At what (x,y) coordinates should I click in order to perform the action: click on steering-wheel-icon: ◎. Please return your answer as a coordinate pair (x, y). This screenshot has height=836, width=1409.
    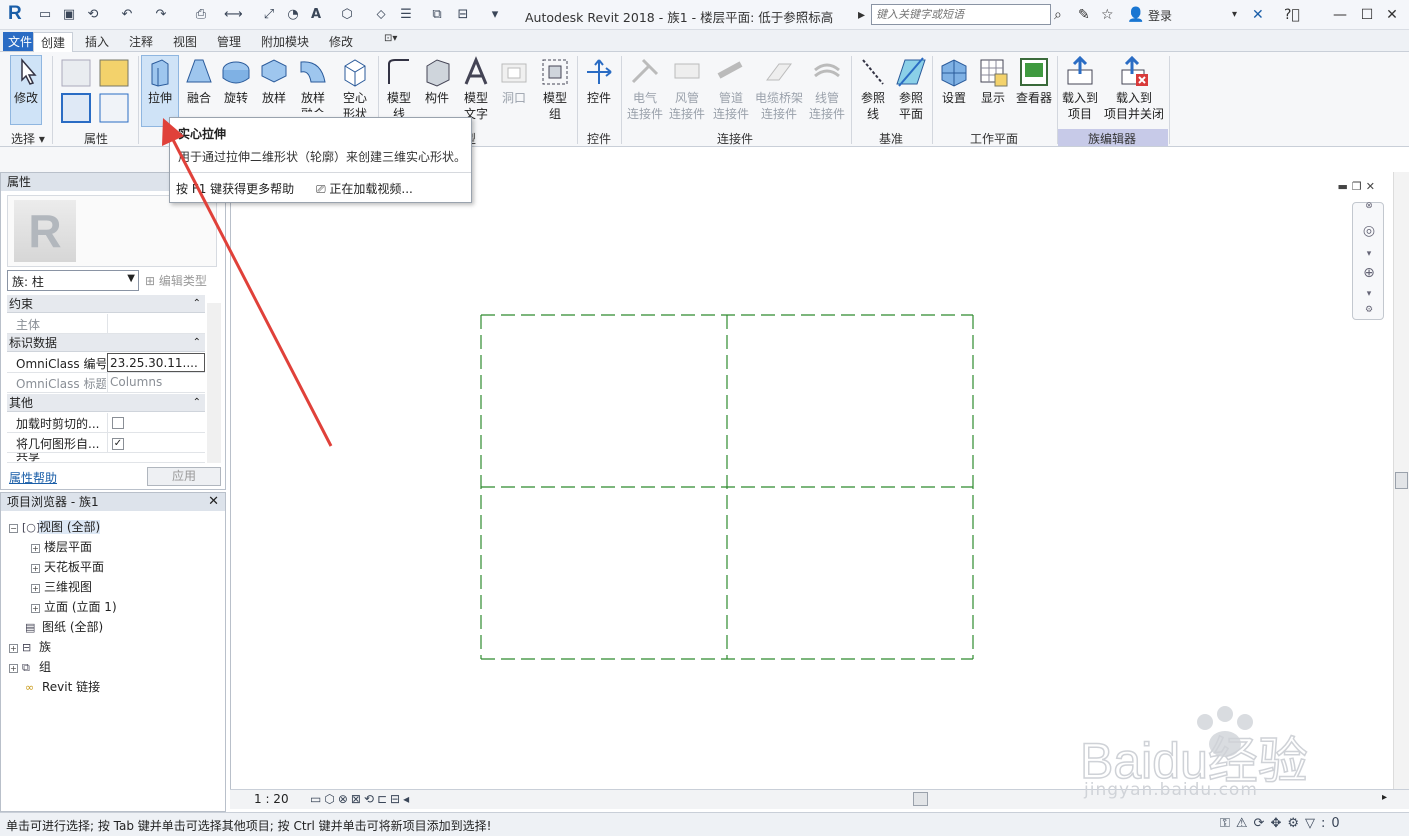
    Looking at the image, I should click on (1369, 231).